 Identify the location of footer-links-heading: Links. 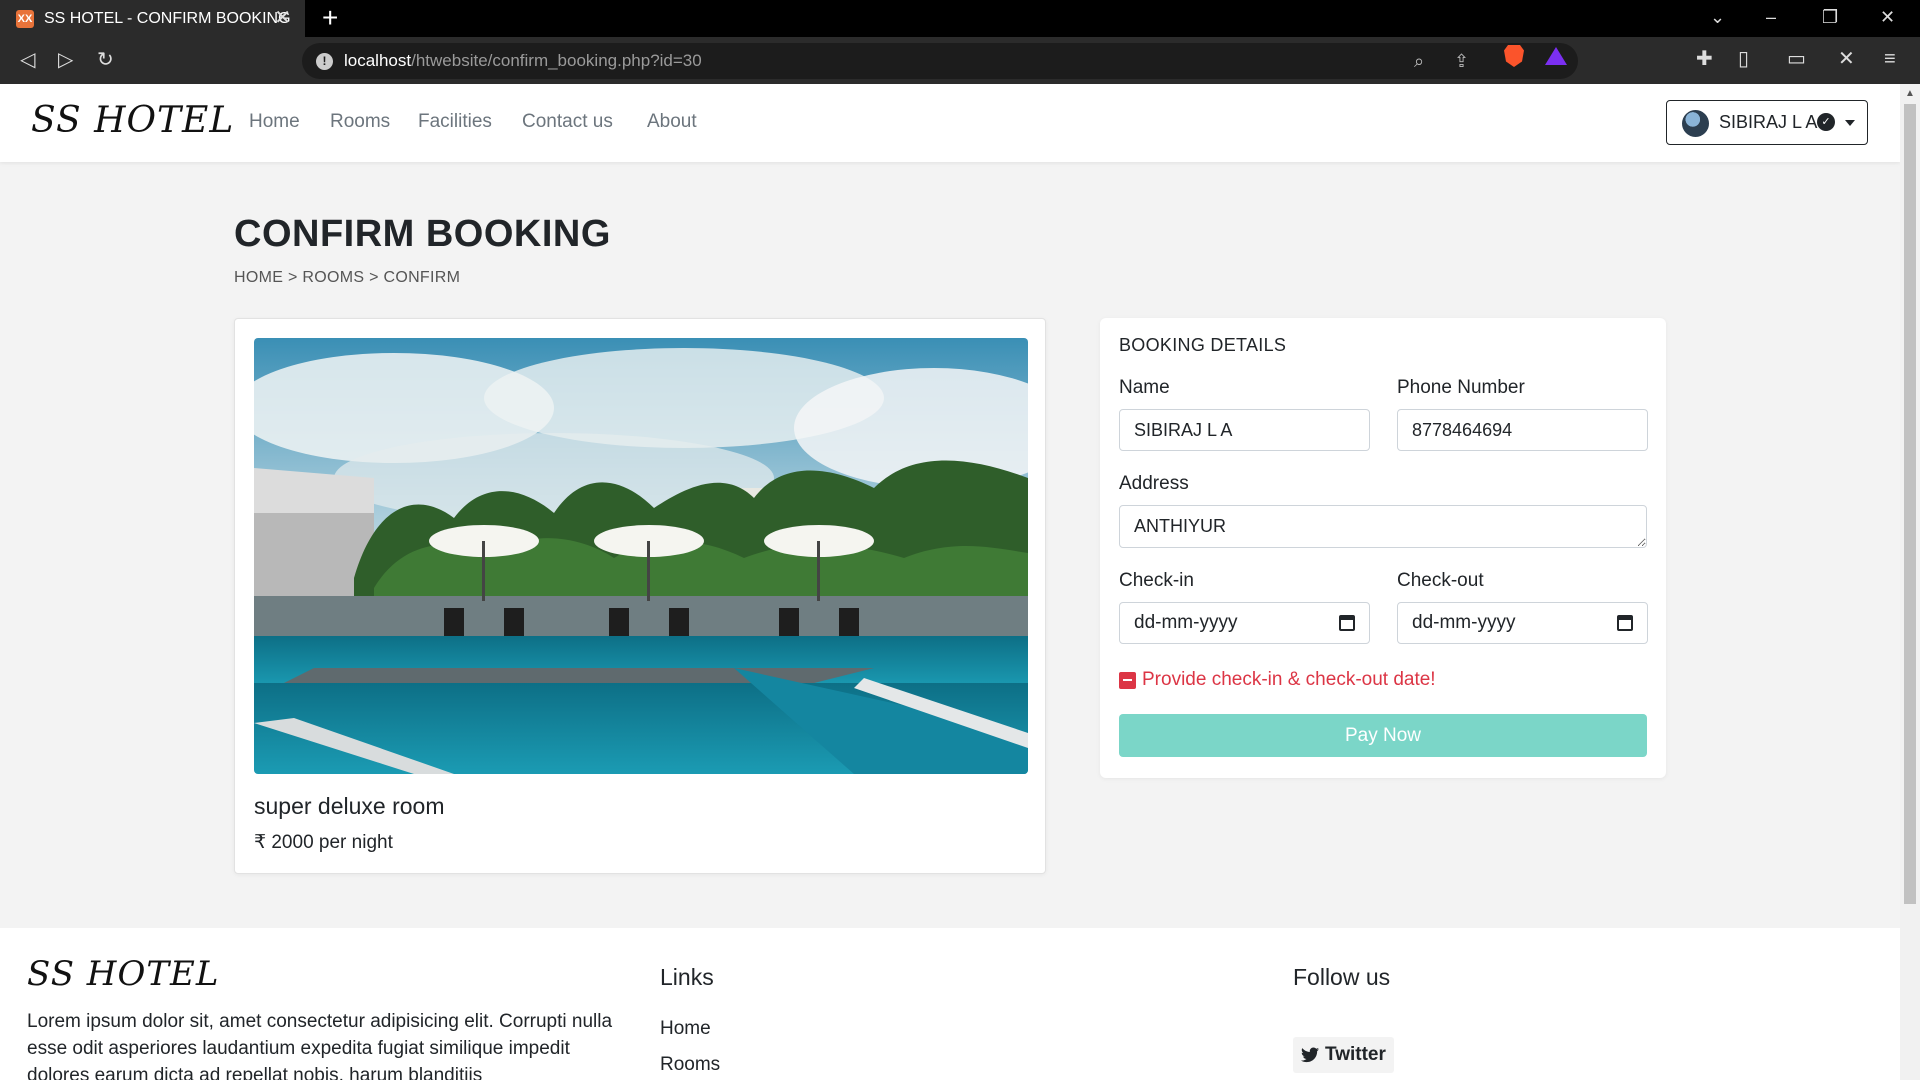
(687, 977).